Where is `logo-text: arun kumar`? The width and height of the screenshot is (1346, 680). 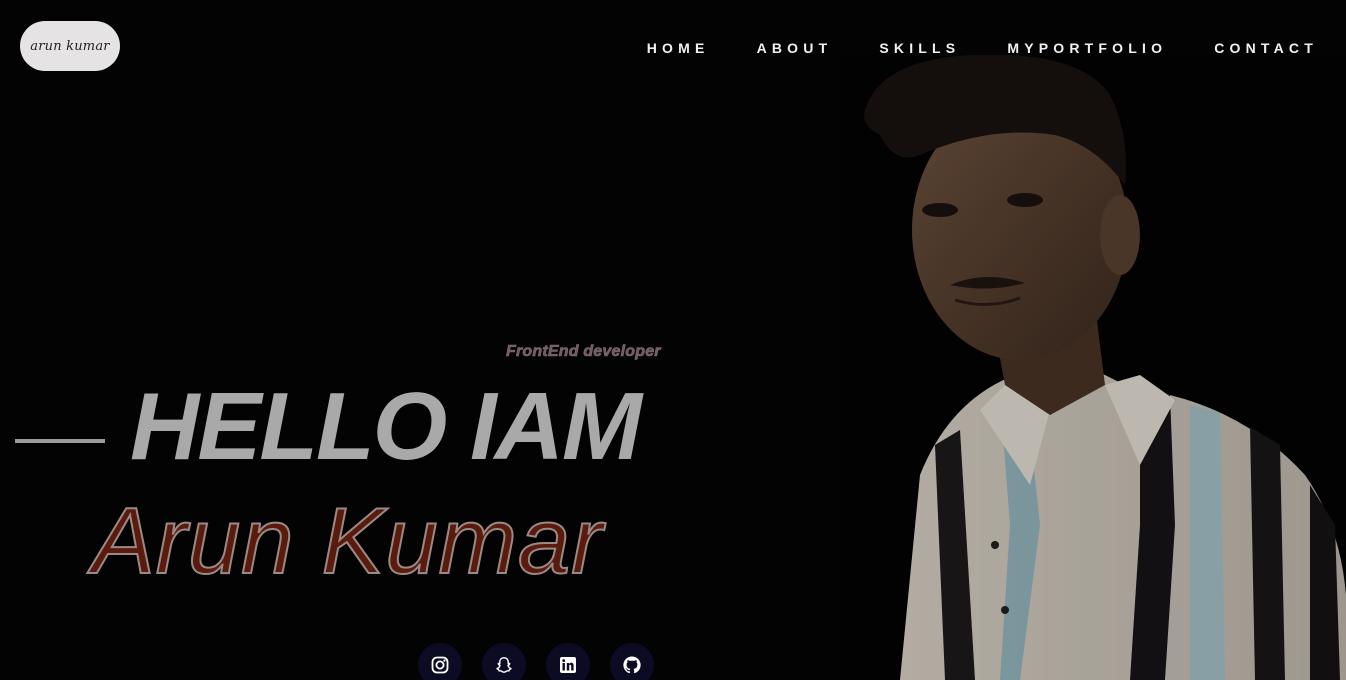
logo-text: arun kumar is located at coordinates (70, 46).